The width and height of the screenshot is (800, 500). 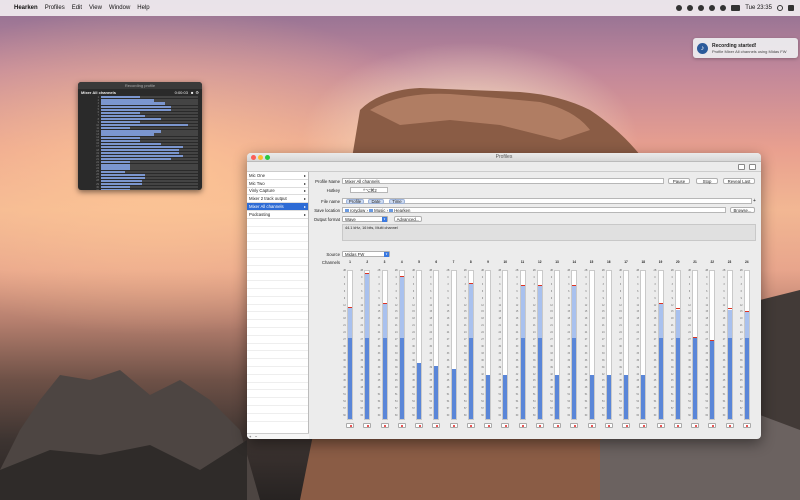 What do you see at coordinates (736, 8) in the screenshot?
I see `battery-icon` at bounding box center [736, 8].